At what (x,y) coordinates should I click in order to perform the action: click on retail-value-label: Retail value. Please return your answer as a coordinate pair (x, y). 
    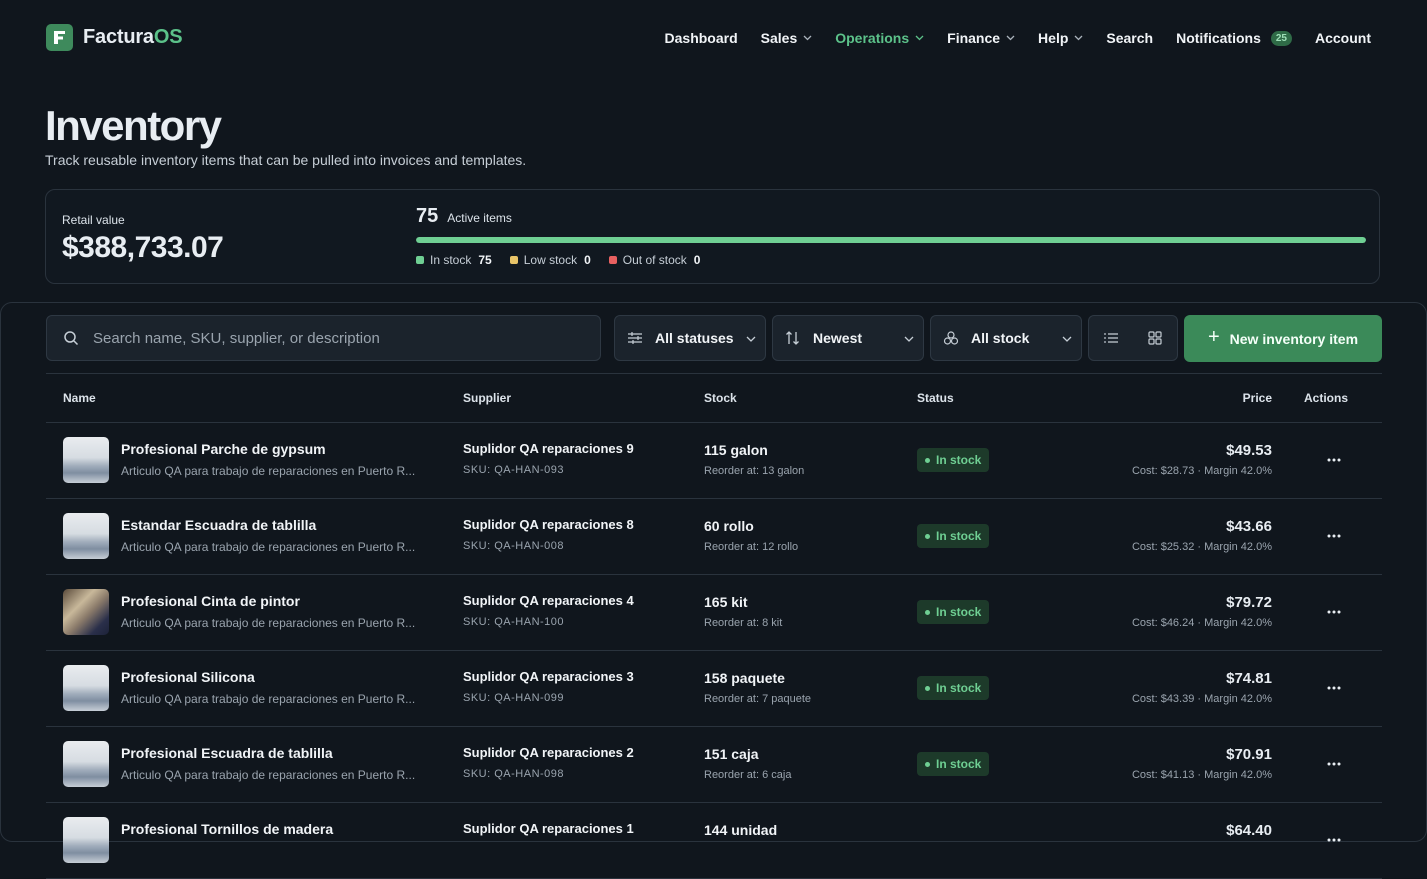
    Looking at the image, I should click on (93, 220).